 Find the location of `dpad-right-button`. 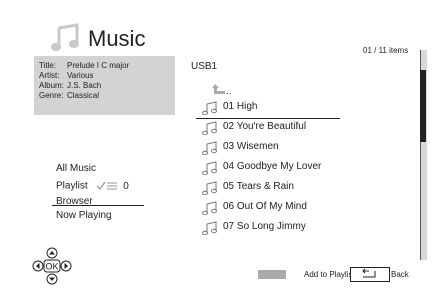

dpad-right-button is located at coordinates (66, 266).